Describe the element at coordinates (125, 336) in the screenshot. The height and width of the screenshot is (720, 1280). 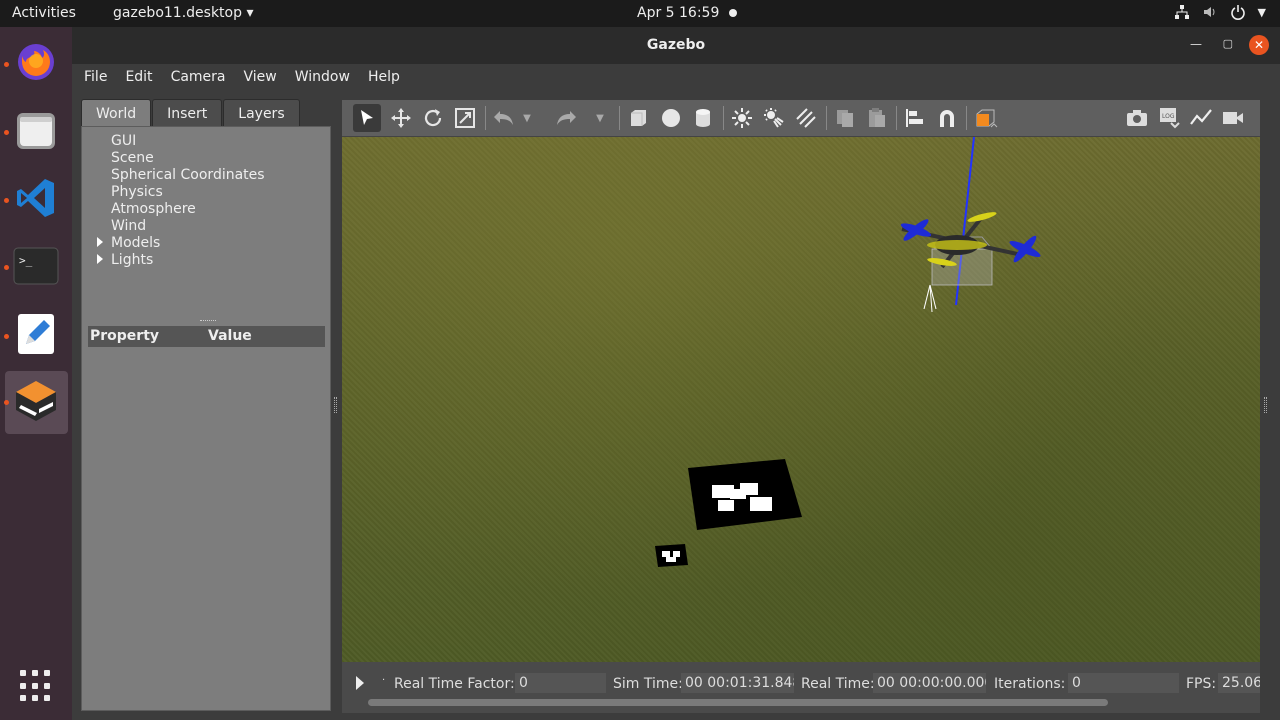
I see `property-column-header: Property` at that location.